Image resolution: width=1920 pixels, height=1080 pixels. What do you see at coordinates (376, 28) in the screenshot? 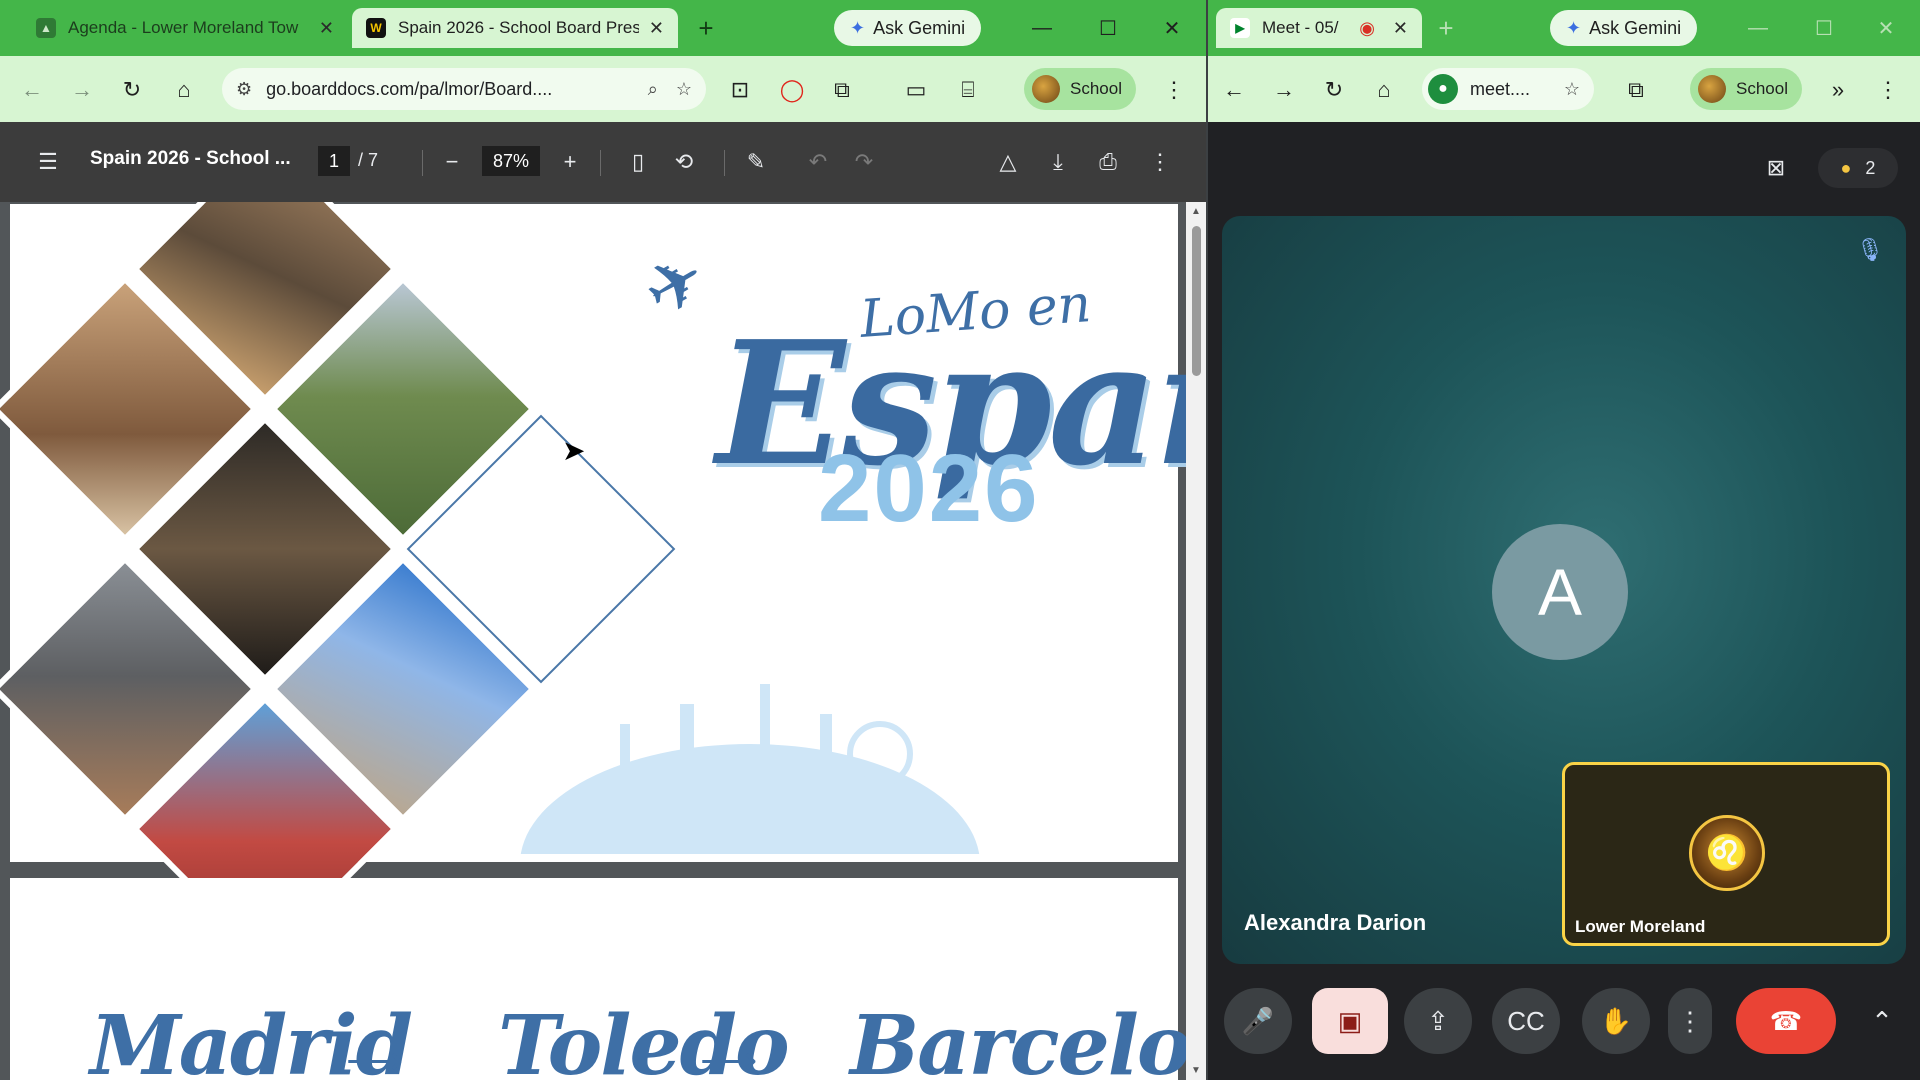
I see `boarddocs-favicon-icon: W` at bounding box center [376, 28].